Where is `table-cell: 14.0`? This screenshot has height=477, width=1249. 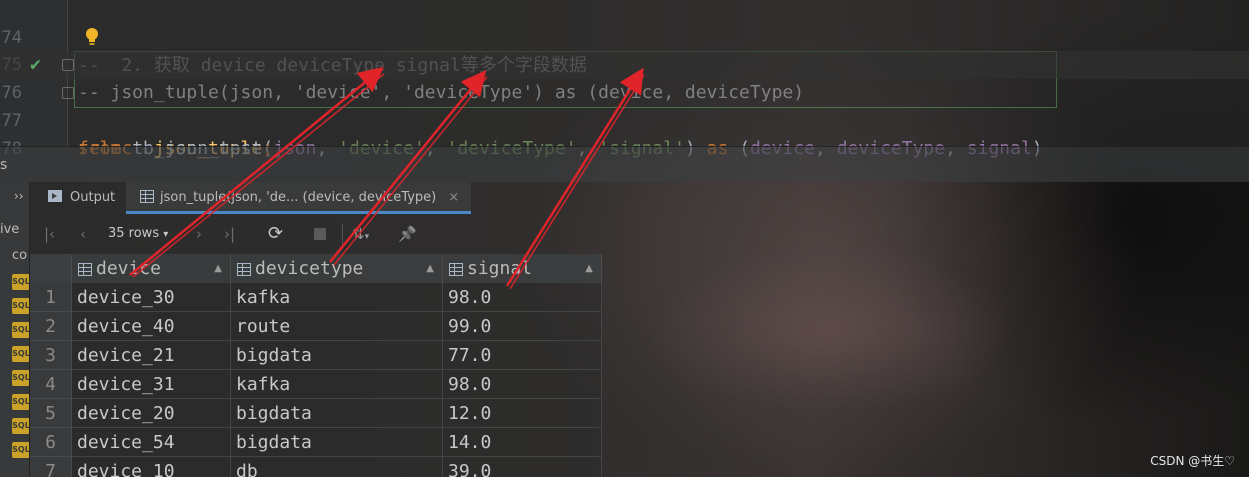
table-cell: 14.0 is located at coordinates (522, 442).